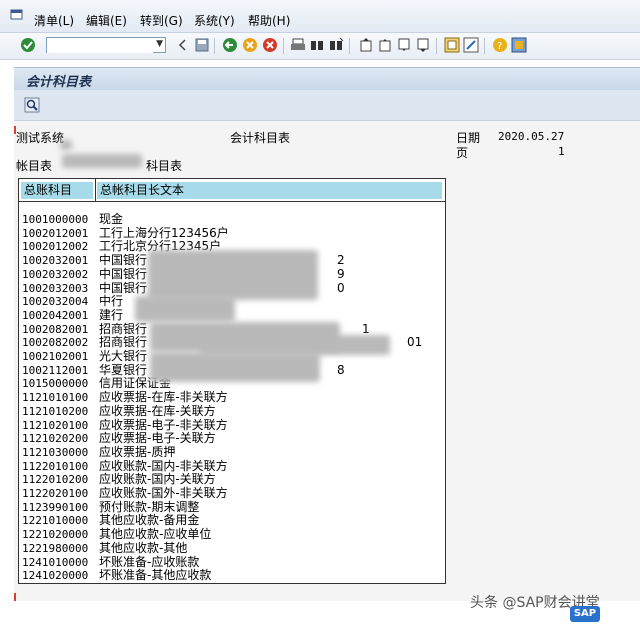 The width and height of the screenshot is (640, 626). Describe the element at coordinates (366, 45) in the screenshot. I see `first-page-icon` at that location.